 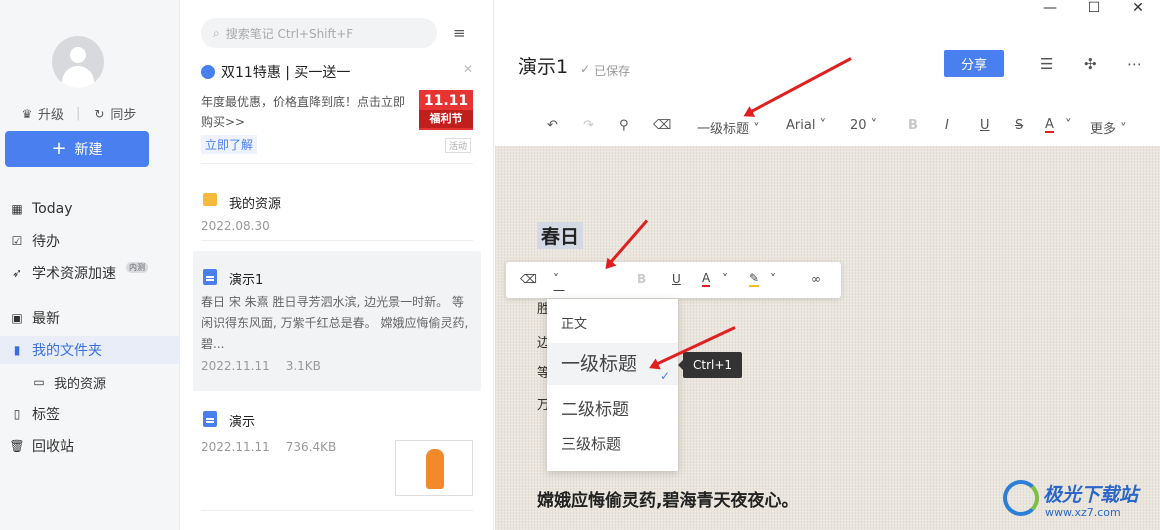 What do you see at coordinates (17, 414) in the screenshot?
I see `bookmark-icon: ▯` at bounding box center [17, 414].